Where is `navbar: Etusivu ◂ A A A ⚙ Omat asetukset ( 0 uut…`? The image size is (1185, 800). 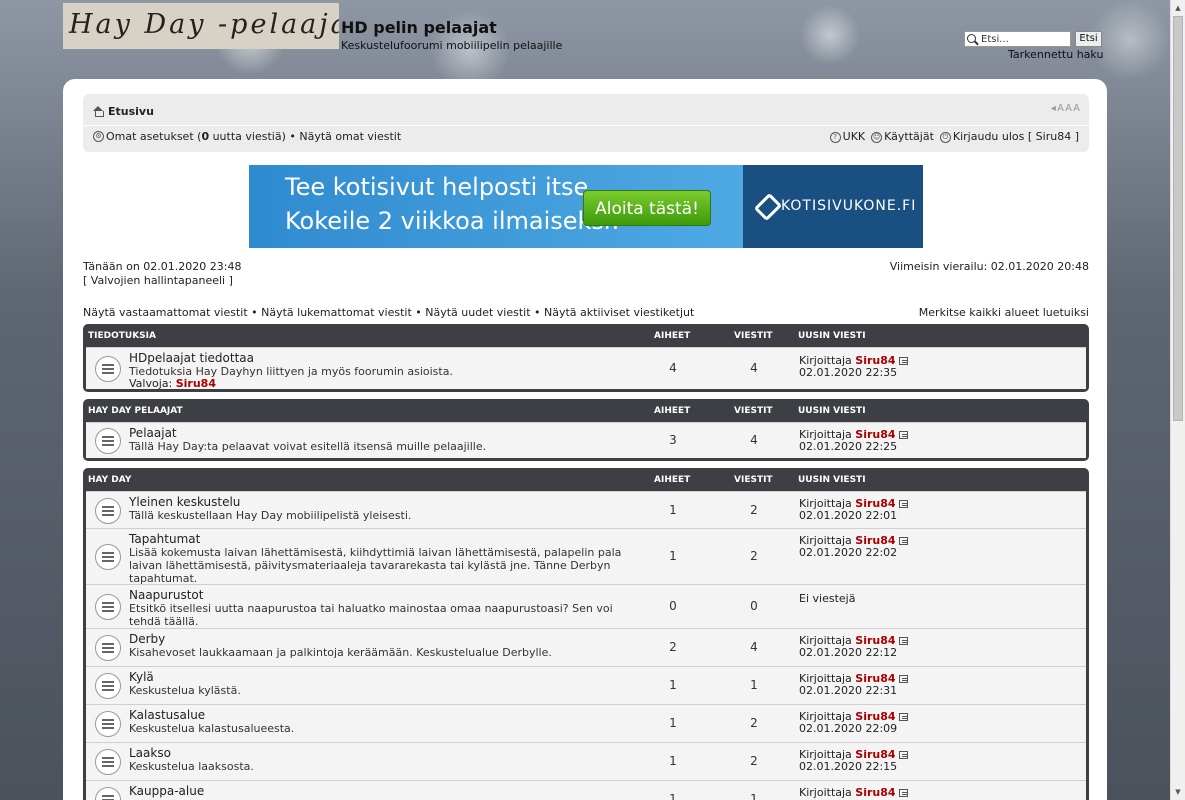
navbar: Etusivu ◂ A A A ⚙ Omat asetukset ( 0 uut… is located at coordinates (586, 123).